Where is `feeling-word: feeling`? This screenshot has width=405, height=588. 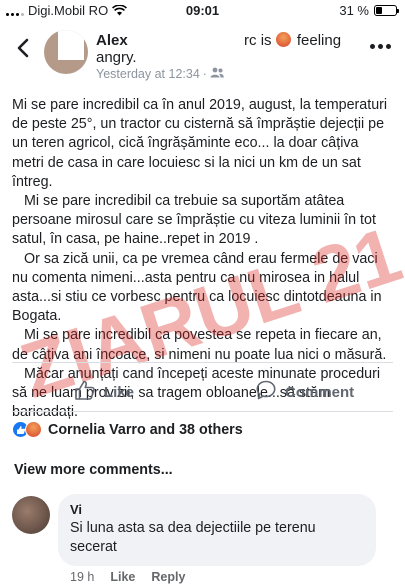
feeling-word: feeling is located at coordinates (319, 40).